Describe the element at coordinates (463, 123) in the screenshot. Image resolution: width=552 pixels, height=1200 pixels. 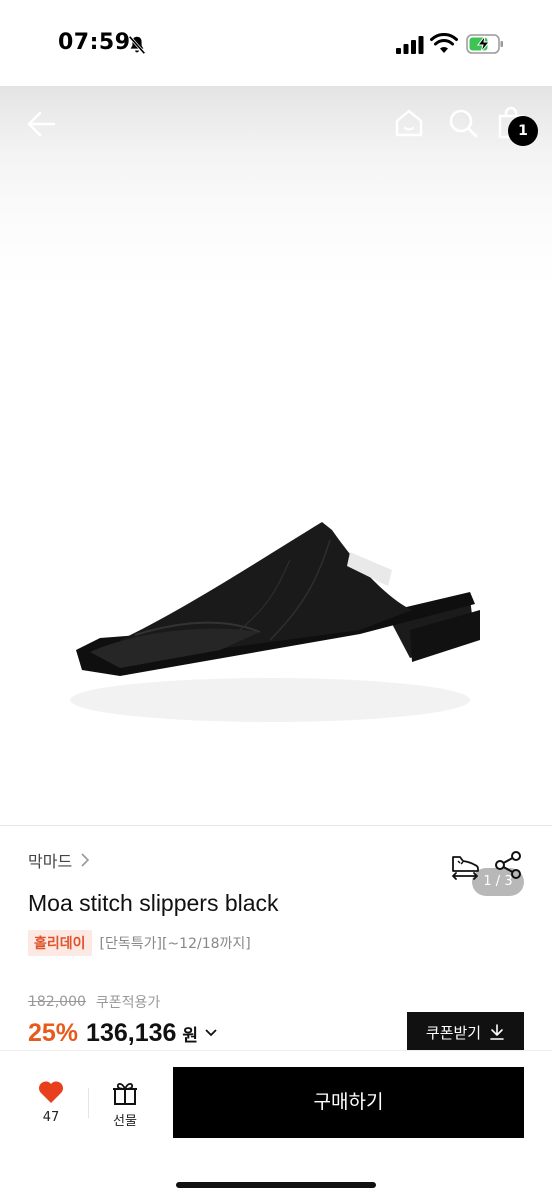
I see `search-icon` at that location.